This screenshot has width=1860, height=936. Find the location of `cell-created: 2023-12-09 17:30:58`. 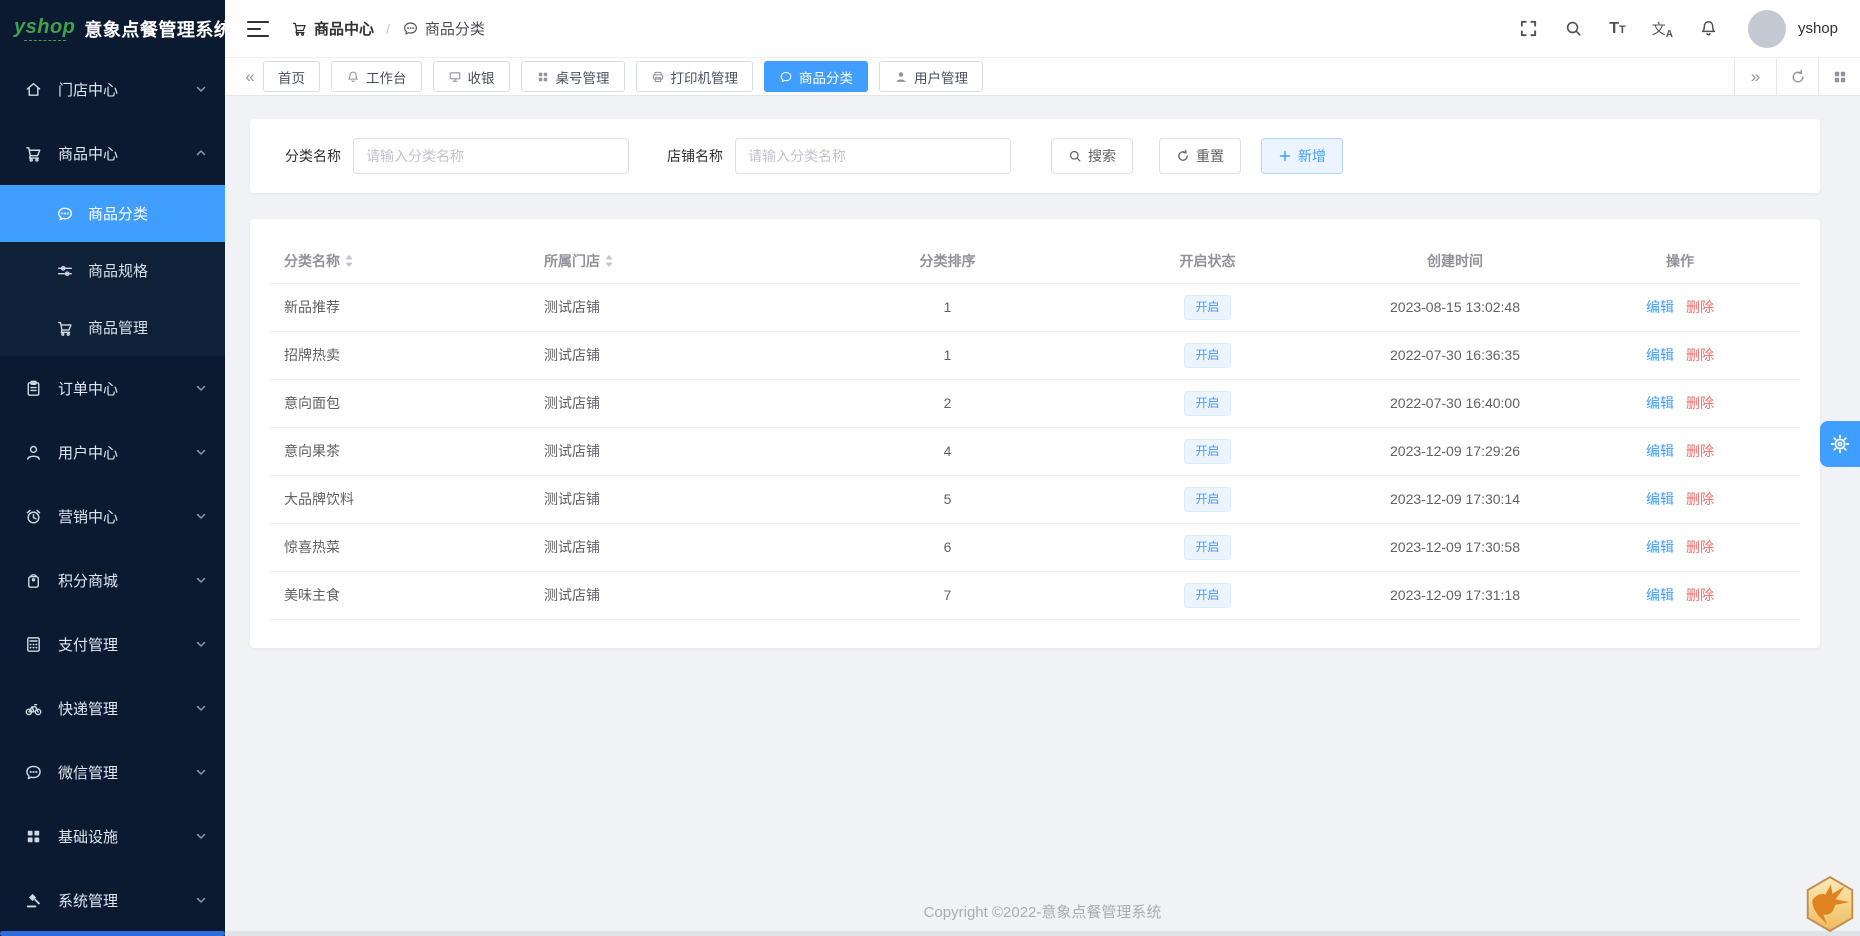

cell-created: 2023-12-09 17:30:58 is located at coordinates (1455, 547).